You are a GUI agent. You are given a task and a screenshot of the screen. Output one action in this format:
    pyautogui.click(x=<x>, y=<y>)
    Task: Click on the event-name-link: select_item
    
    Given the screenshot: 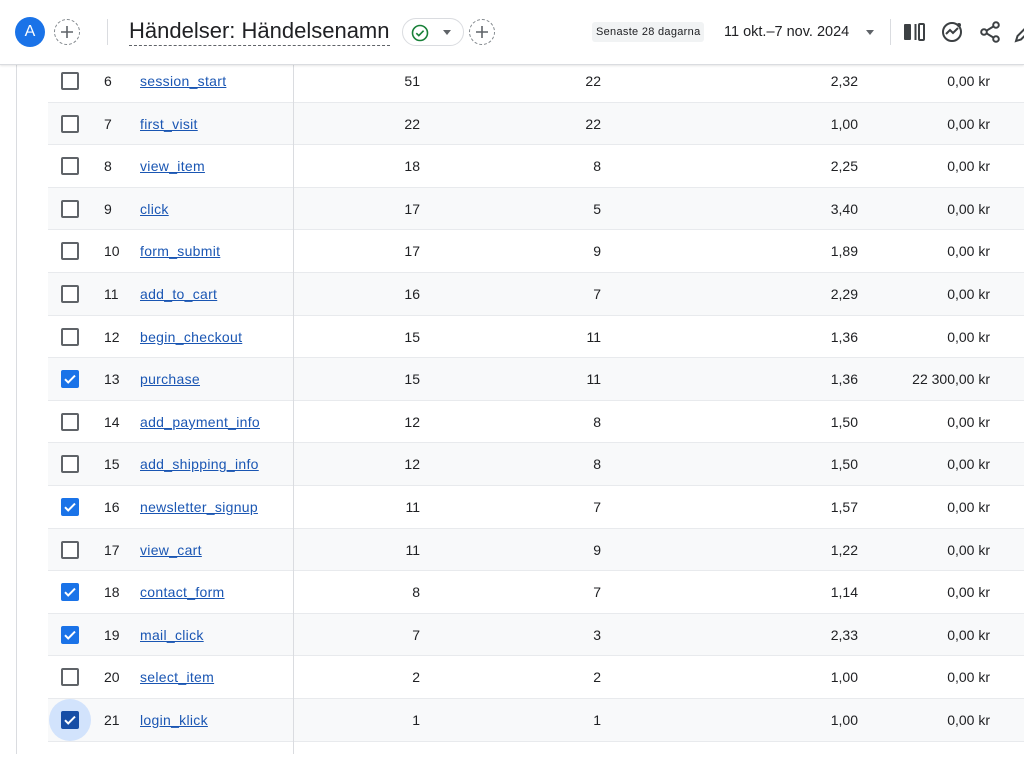 What is the action you would take?
    pyautogui.click(x=177, y=677)
    